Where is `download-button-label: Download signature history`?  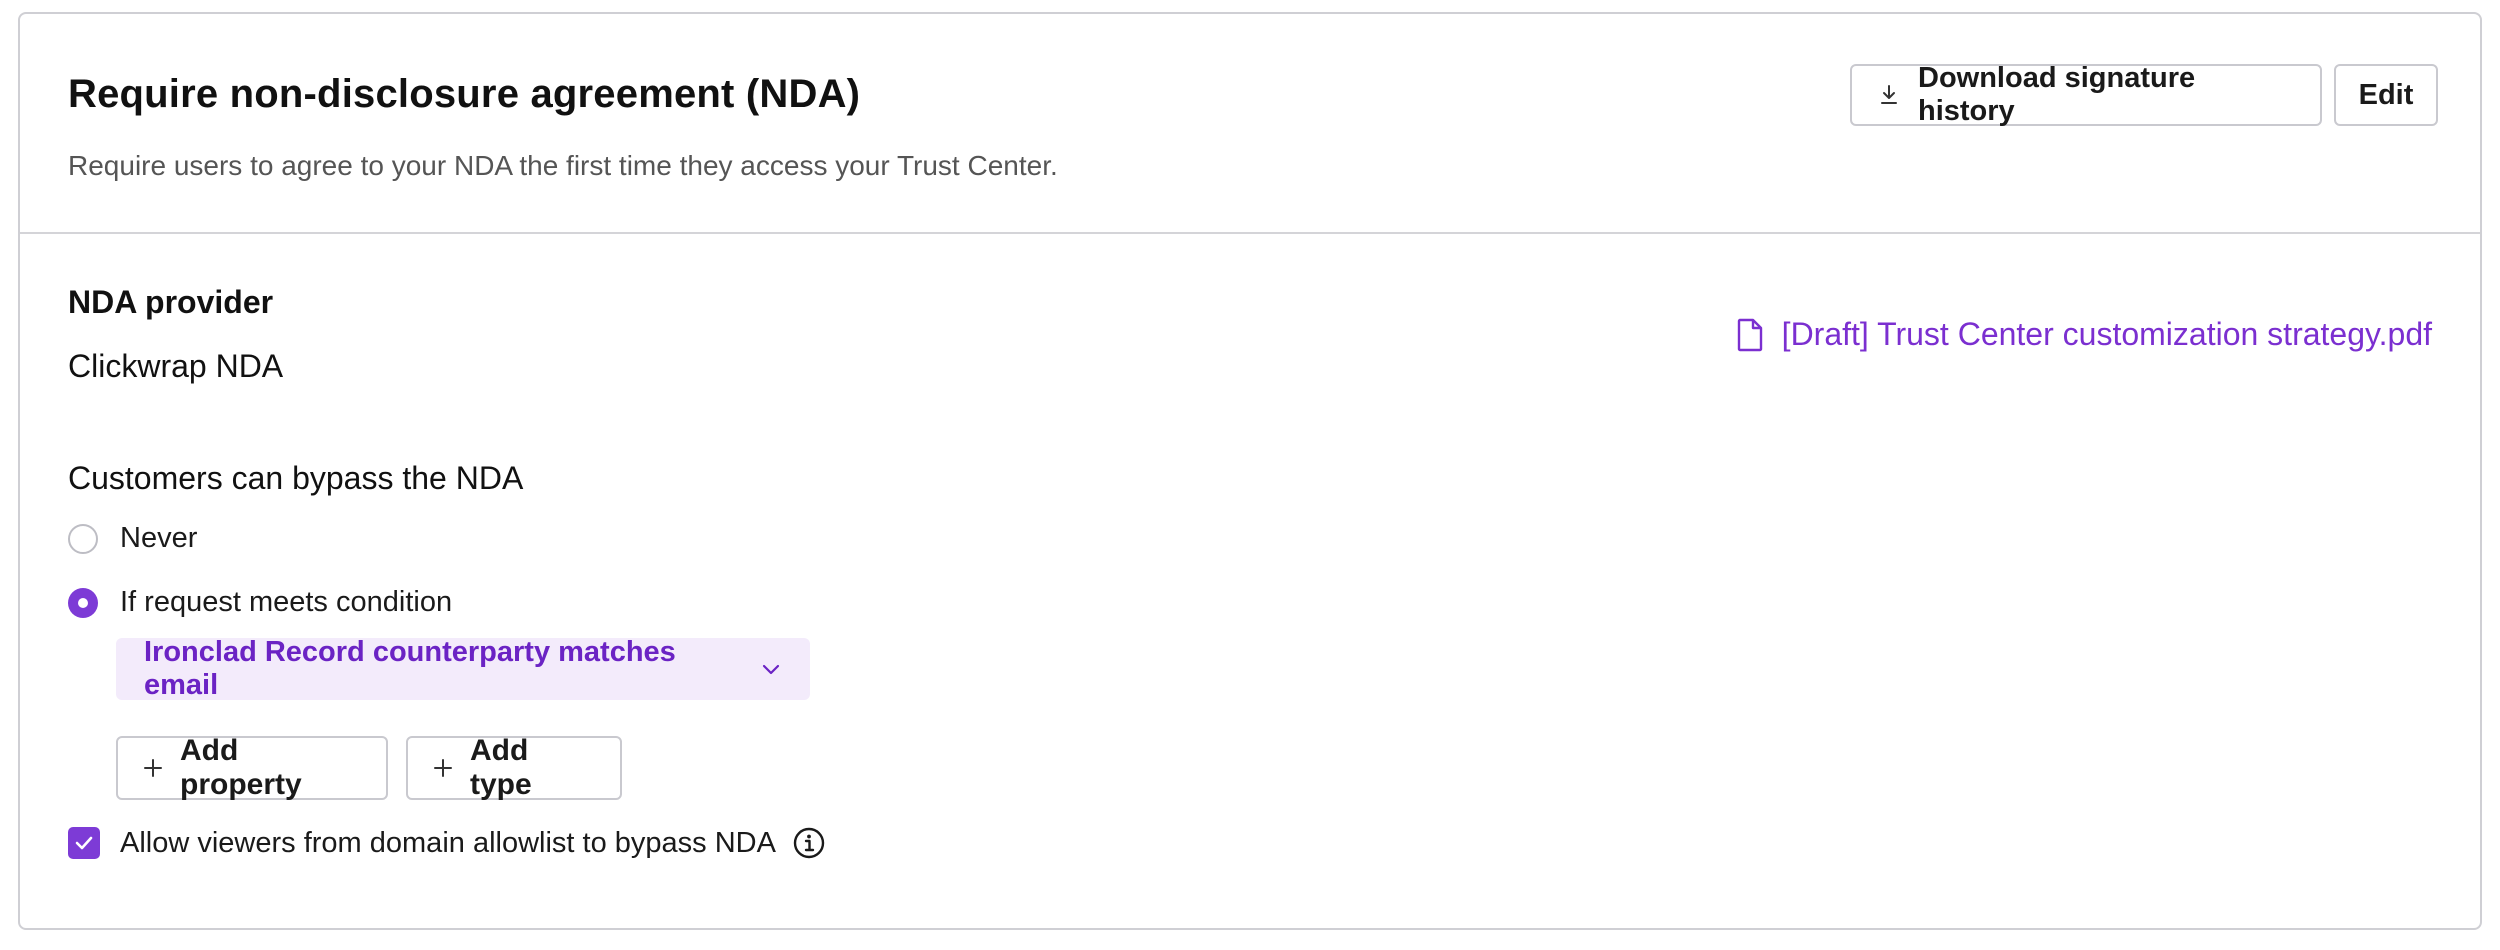 download-button-label: Download signature history is located at coordinates (2057, 94).